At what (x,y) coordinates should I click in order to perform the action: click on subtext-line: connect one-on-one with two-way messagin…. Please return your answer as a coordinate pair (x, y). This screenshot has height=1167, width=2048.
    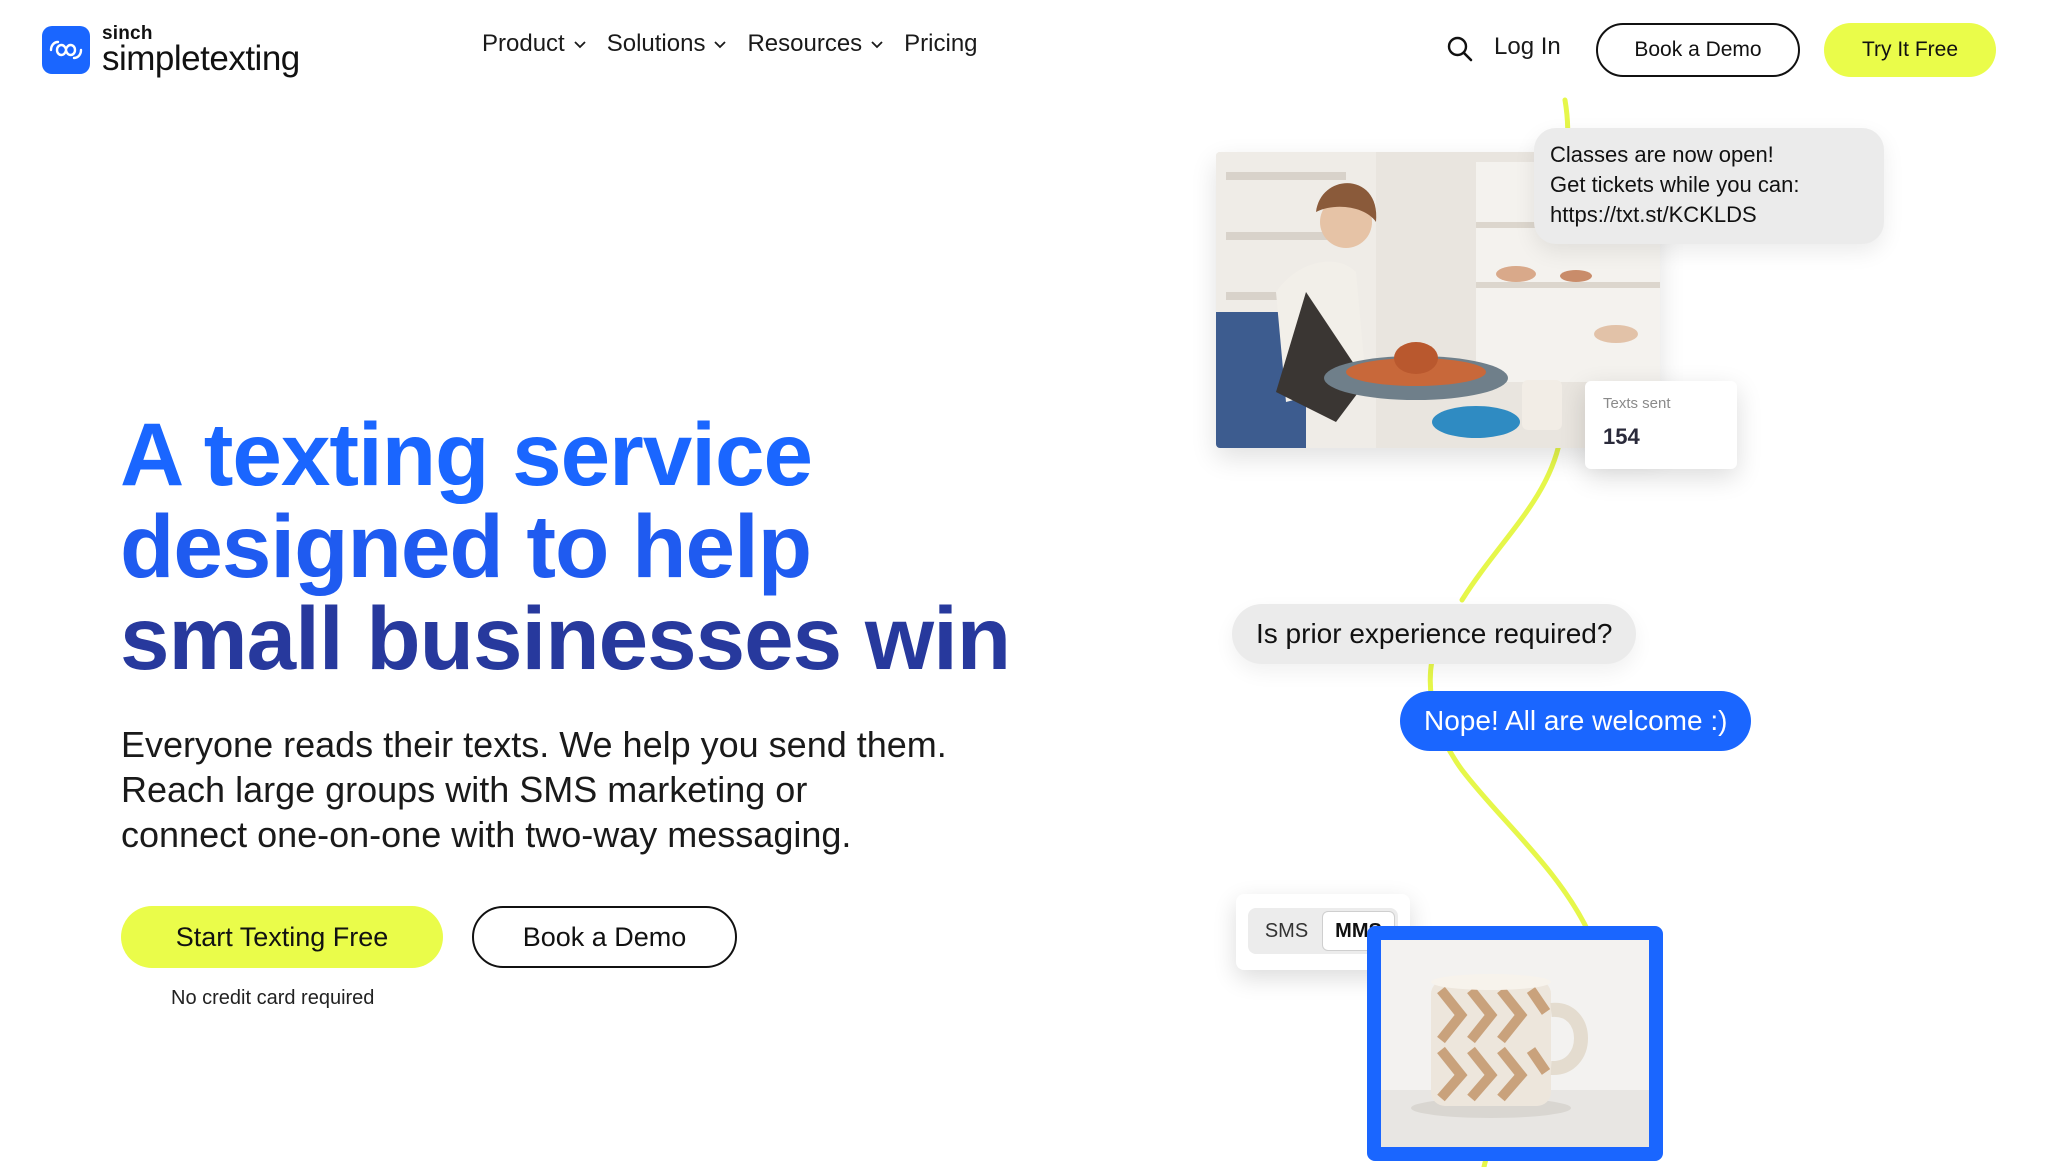
    Looking at the image, I should click on (486, 834).